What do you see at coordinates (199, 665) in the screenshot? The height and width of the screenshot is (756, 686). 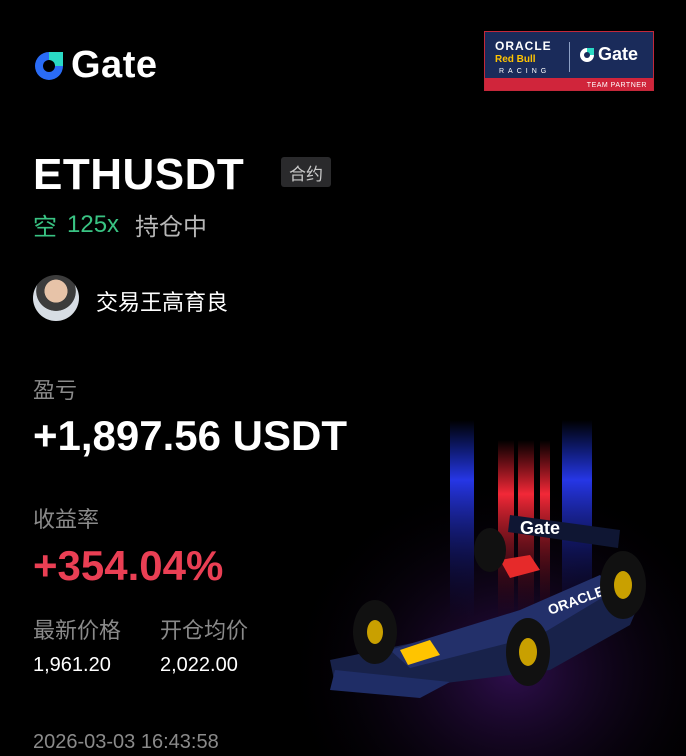 I see `open-price-value: 2,022.00` at bounding box center [199, 665].